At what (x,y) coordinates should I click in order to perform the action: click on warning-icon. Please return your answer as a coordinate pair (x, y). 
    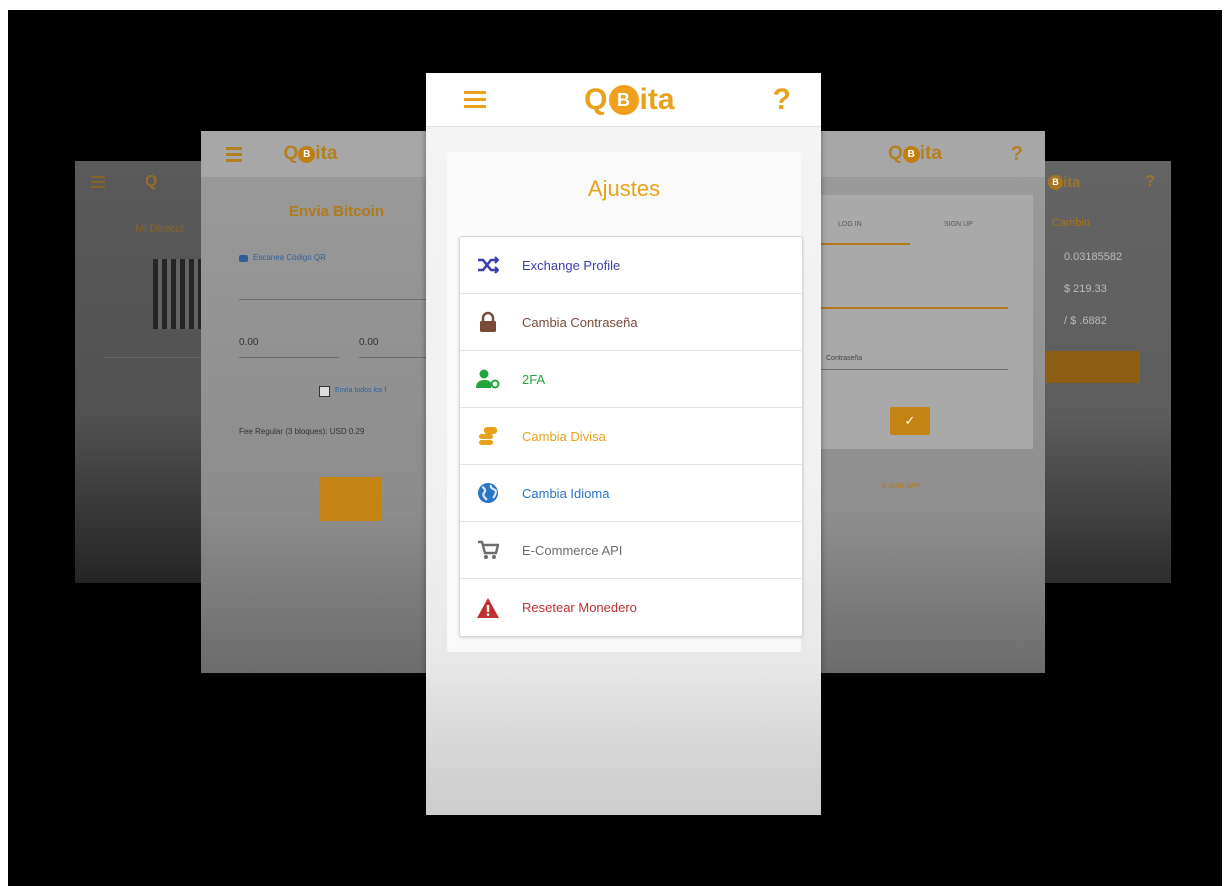
    Looking at the image, I should click on (488, 608).